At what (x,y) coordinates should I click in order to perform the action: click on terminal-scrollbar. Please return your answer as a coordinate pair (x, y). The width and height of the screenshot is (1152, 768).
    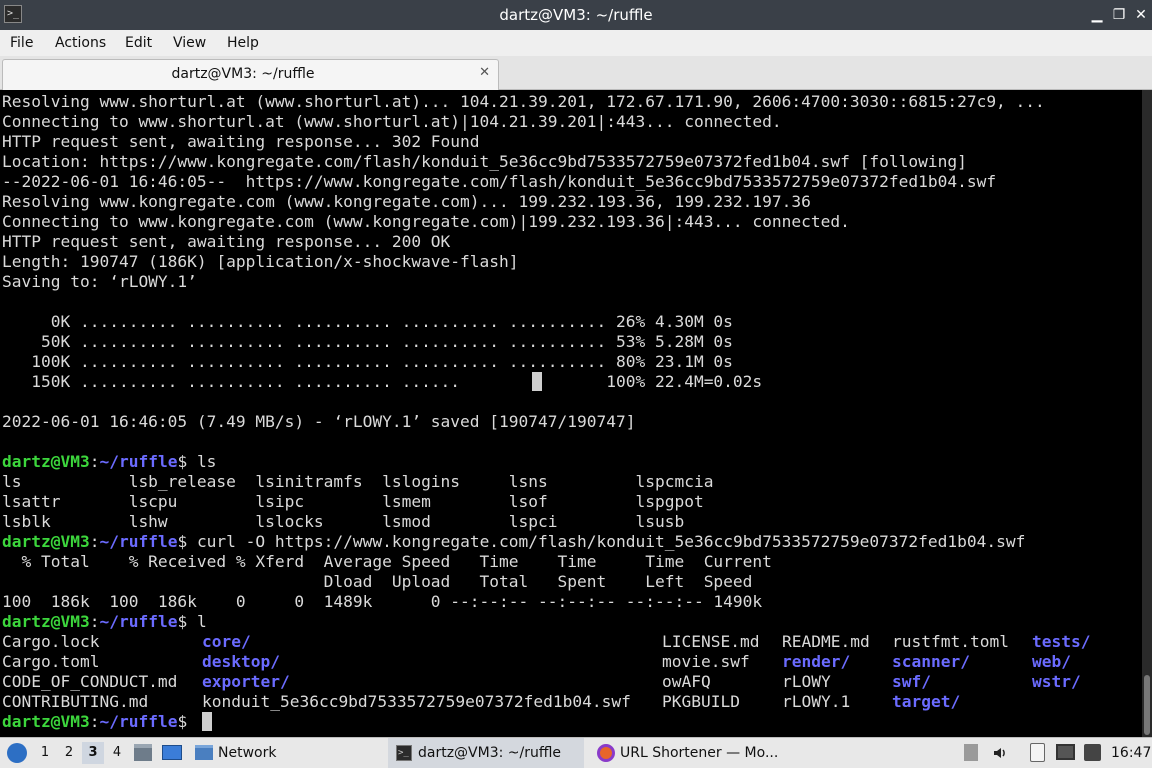
    Looking at the image, I should click on (1147, 413).